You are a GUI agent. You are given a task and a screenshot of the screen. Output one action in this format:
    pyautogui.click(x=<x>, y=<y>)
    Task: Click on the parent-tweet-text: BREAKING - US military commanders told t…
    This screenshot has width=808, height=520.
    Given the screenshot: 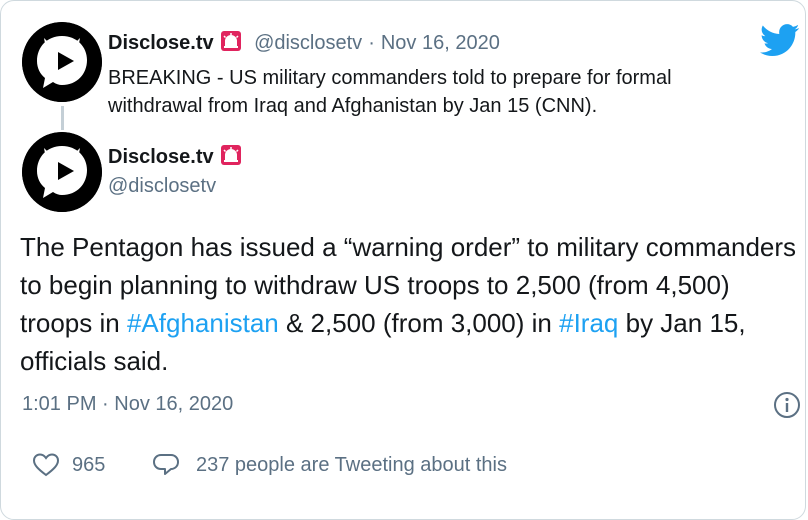 What is the action you would take?
    pyautogui.click(x=390, y=92)
    